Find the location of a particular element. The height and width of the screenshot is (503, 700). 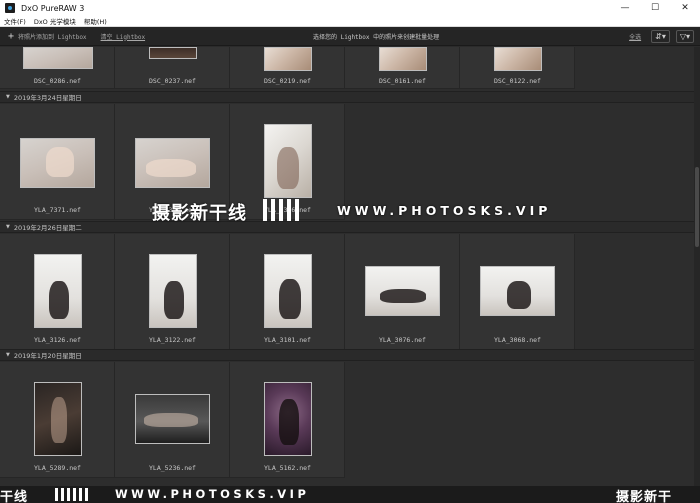

photo-filename: YLA_3122.nef is located at coordinates (172, 340).